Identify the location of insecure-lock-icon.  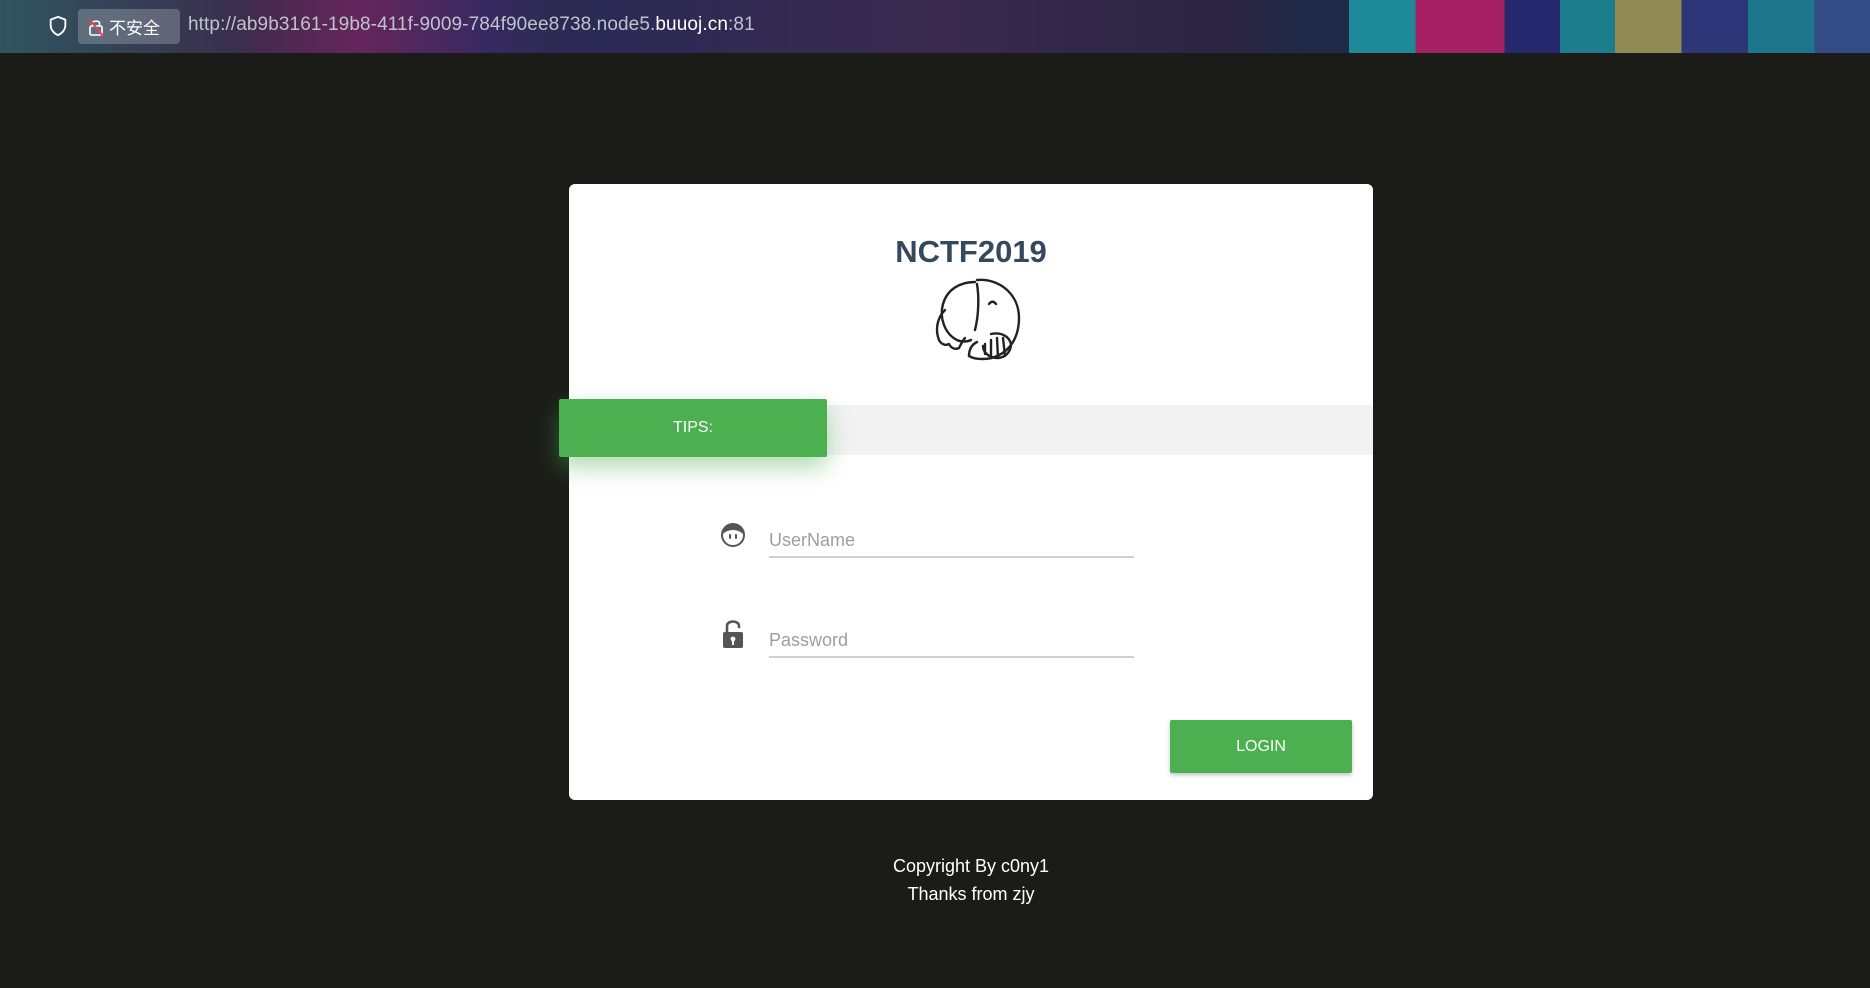
(96, 27).